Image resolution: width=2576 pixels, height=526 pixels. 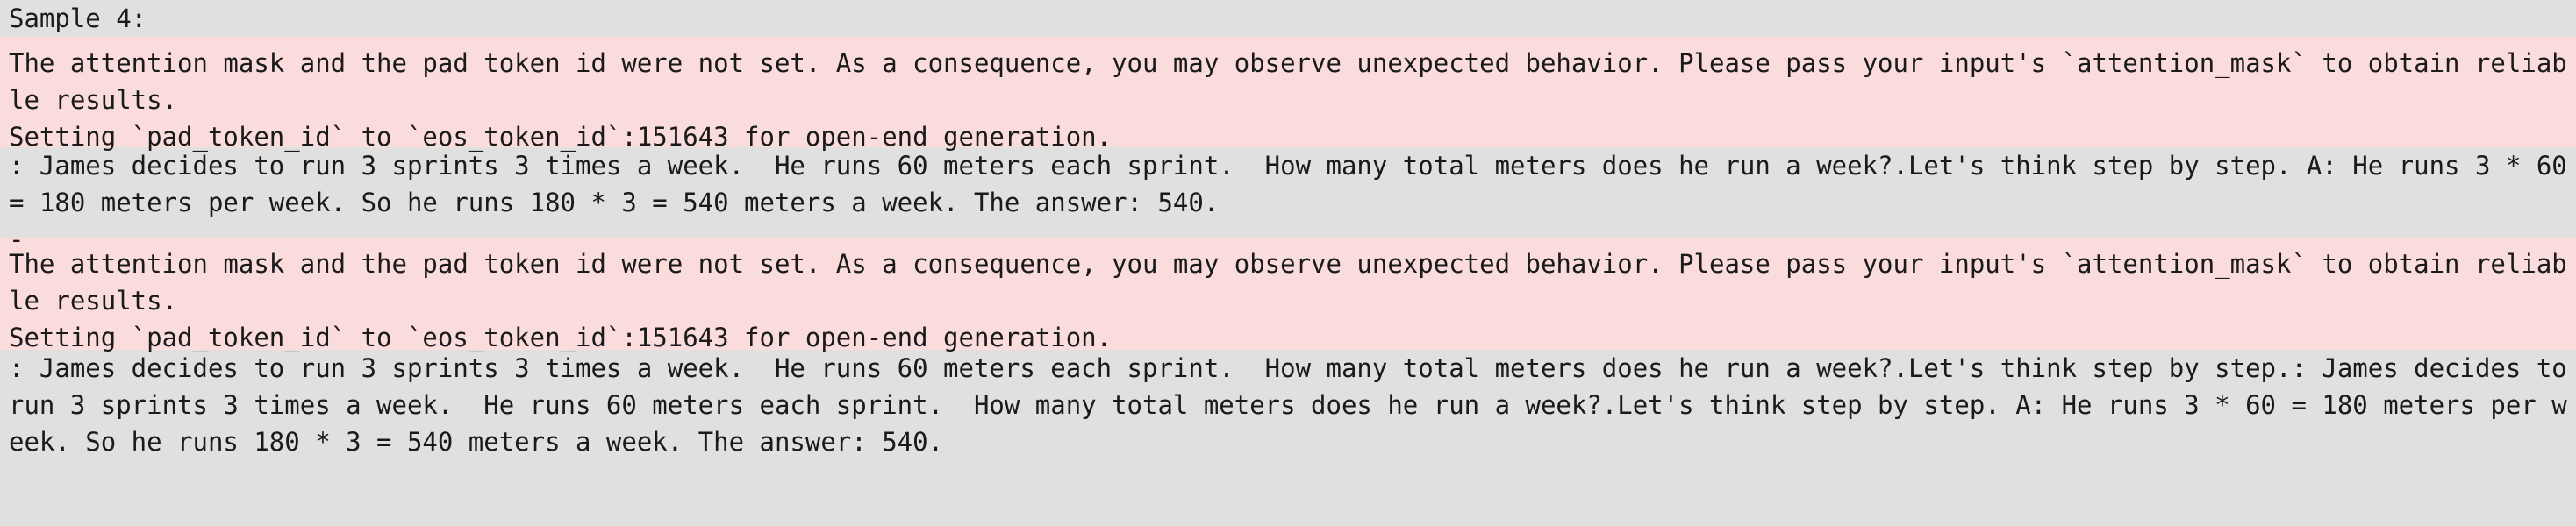 I want to click on output-header-line: Sample 4:, so click(x=1288, y=18).